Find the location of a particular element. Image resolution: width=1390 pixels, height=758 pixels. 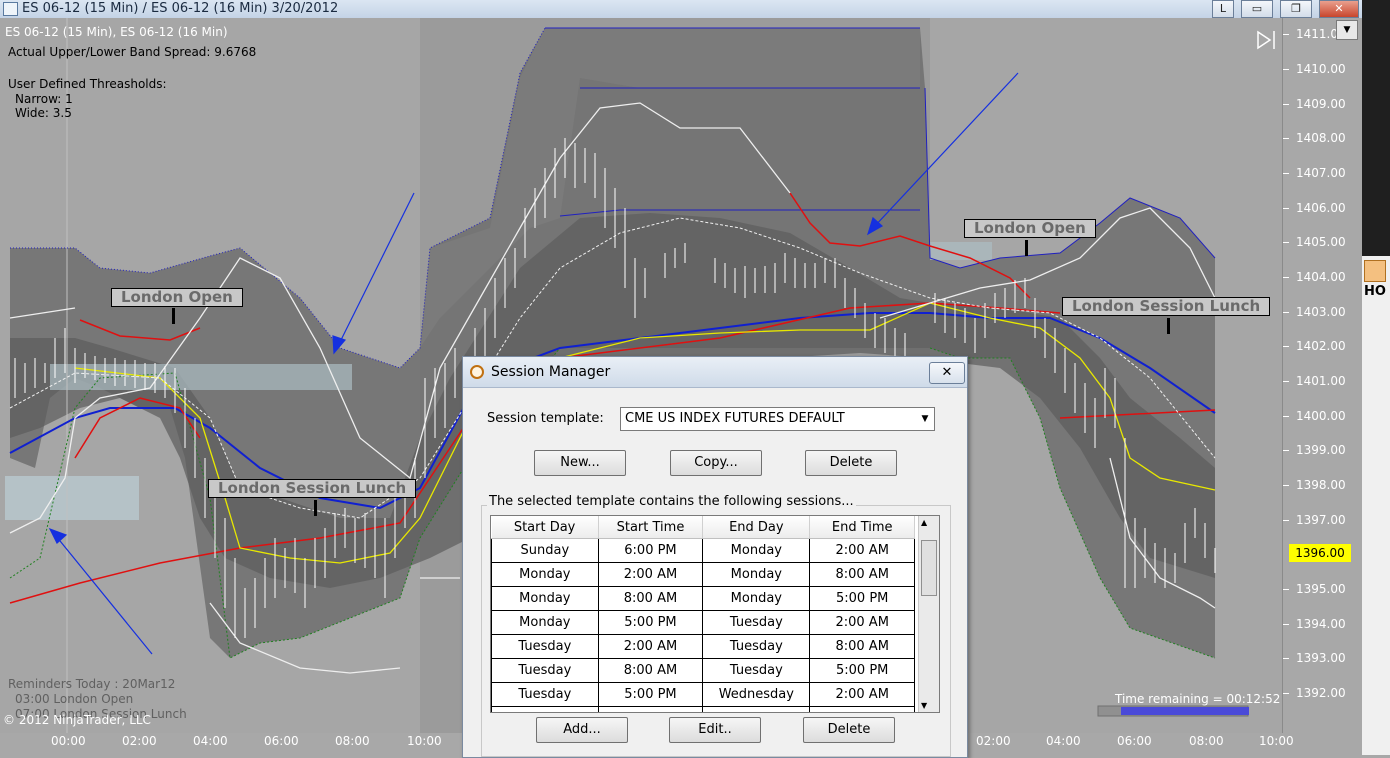

session-template-select: CME US INDEX FUTURES DEFAULT ▼ is located at coordinates (777, 419).